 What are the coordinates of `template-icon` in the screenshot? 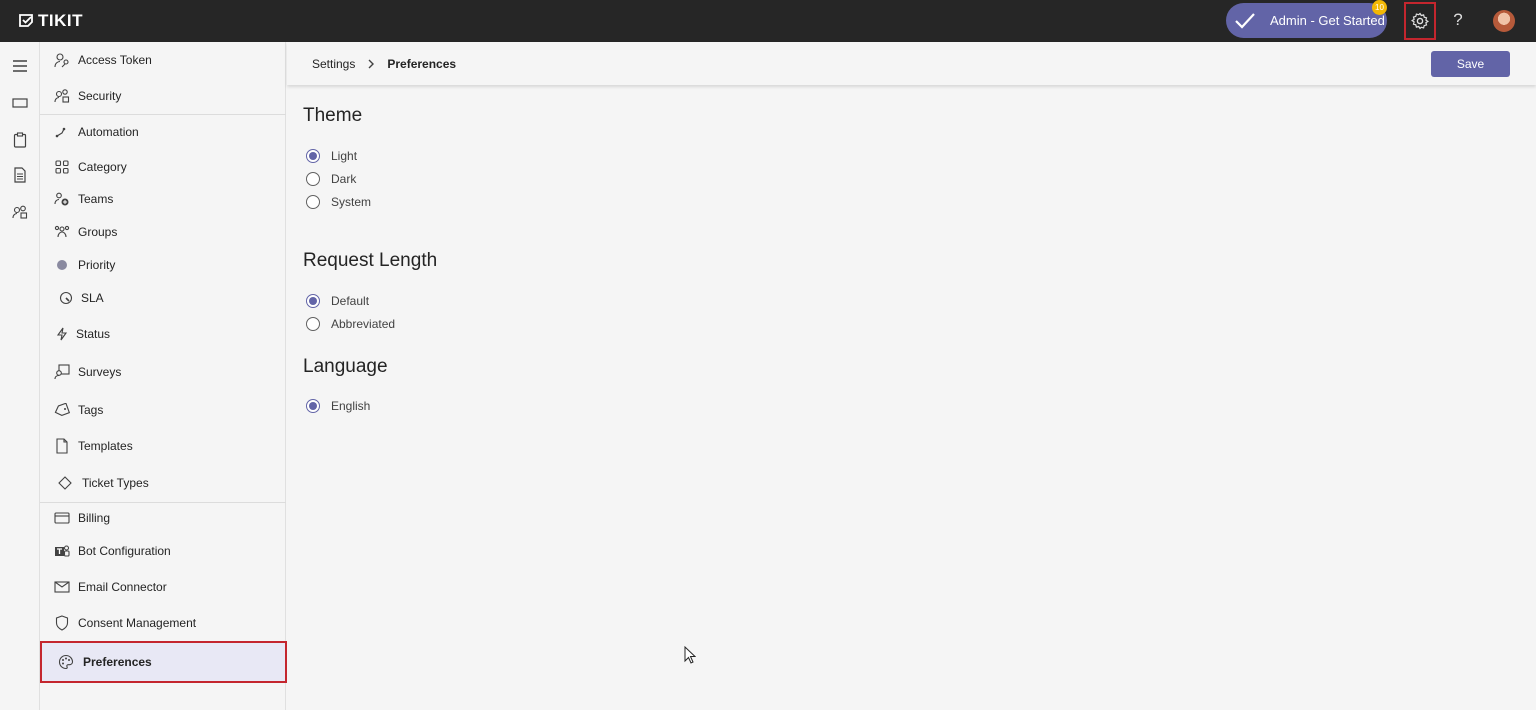 It's located at (62, 446).